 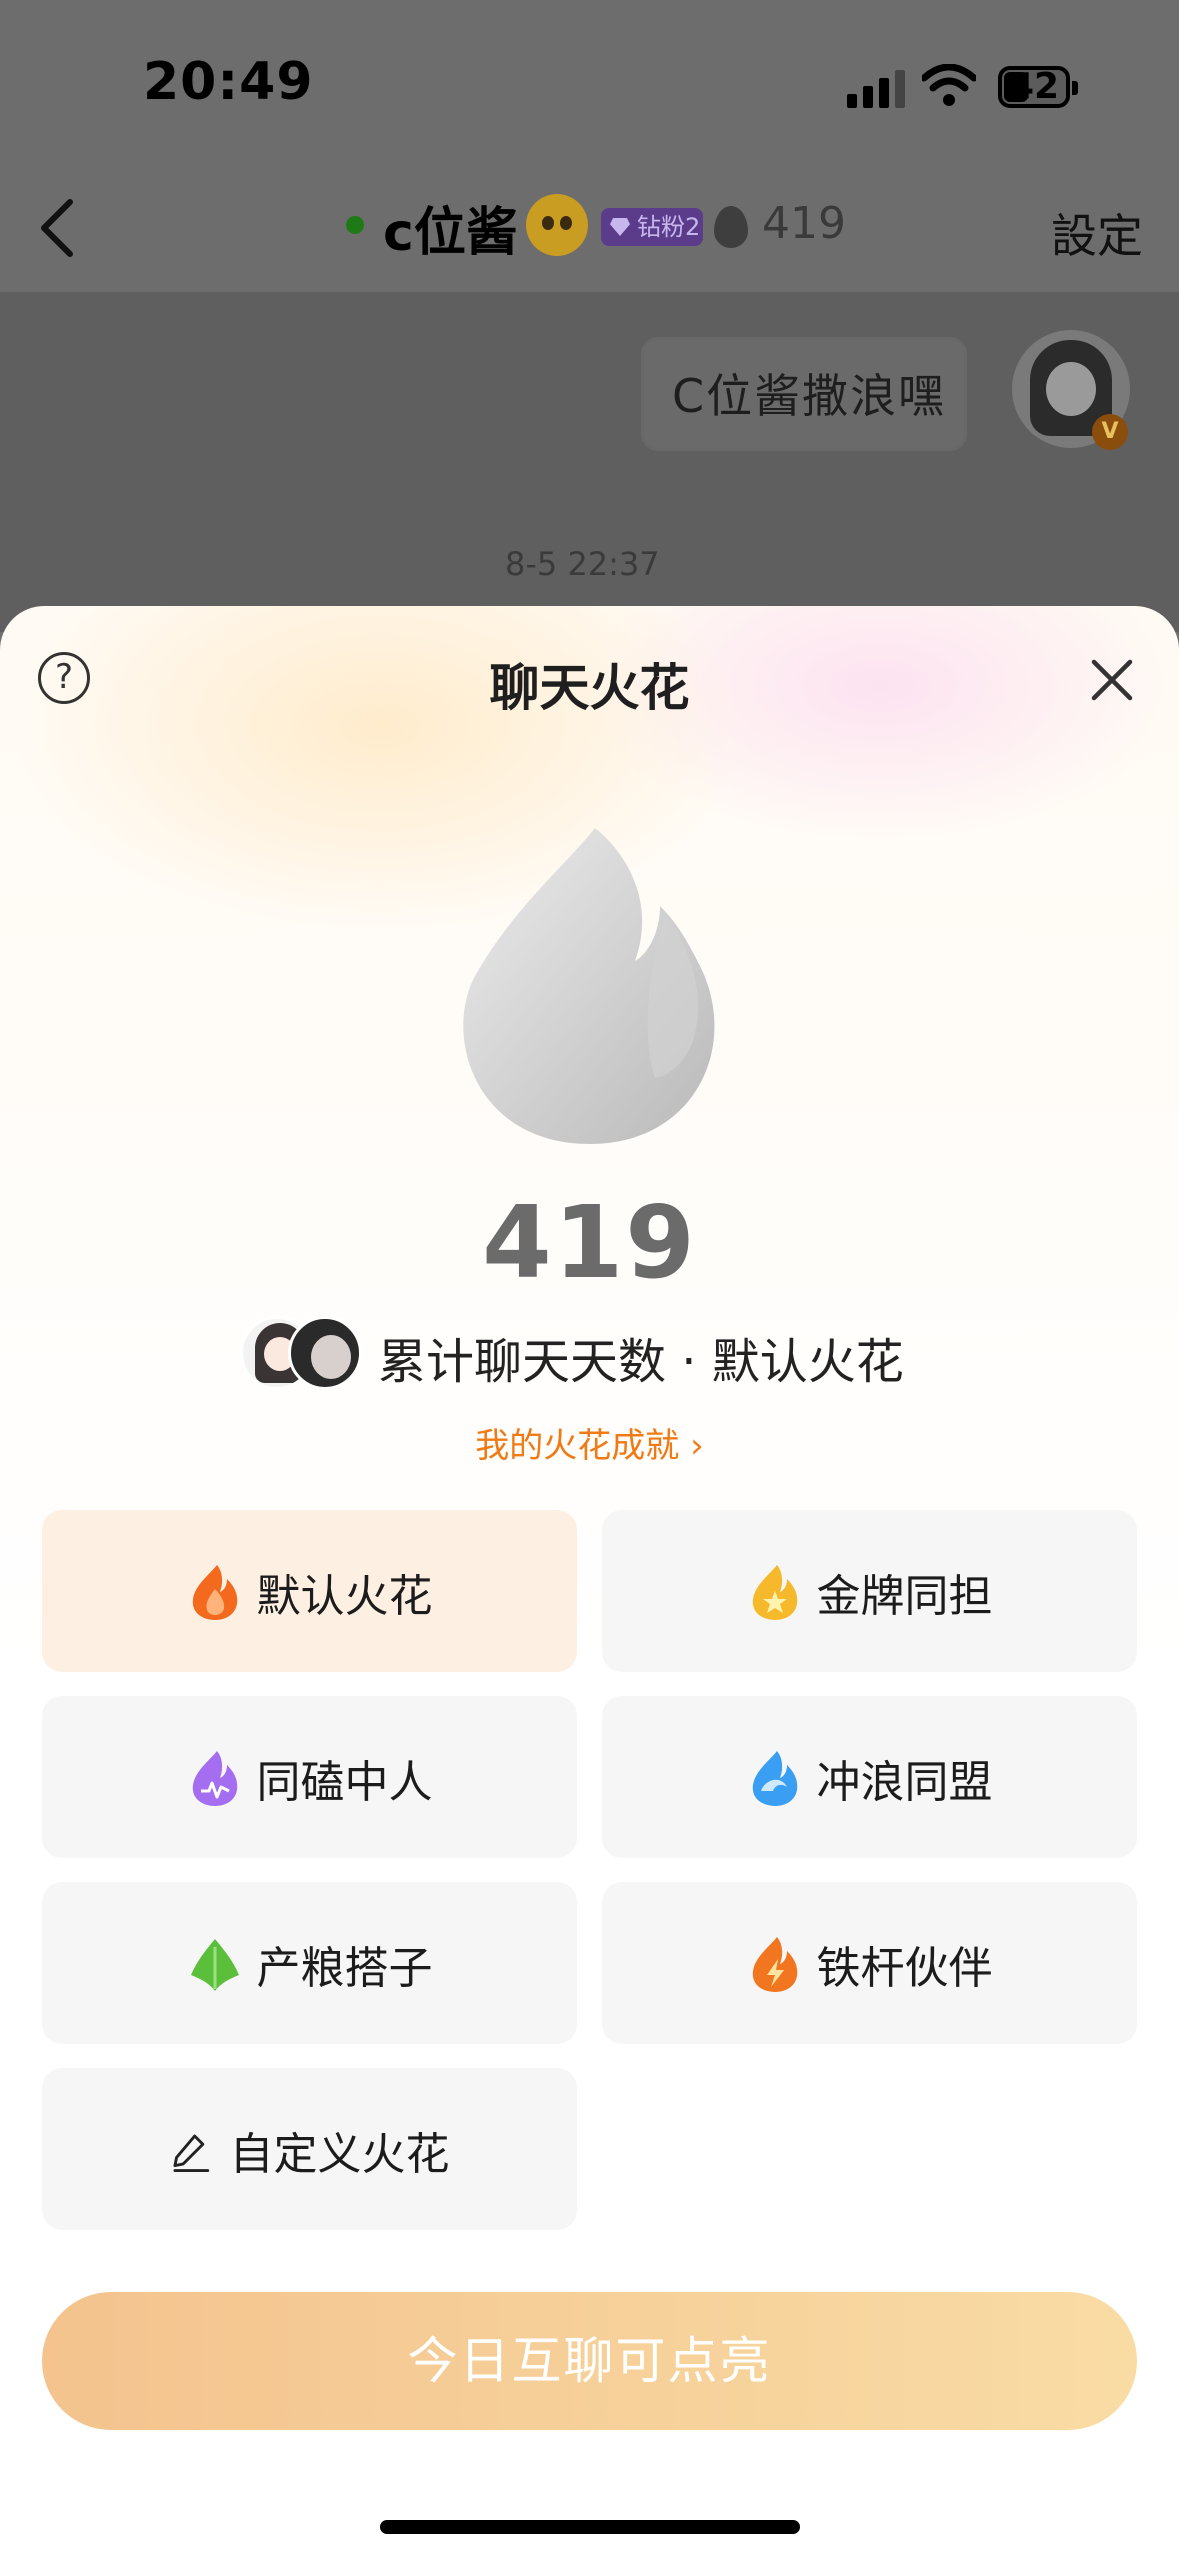 What do you see at coordinates (904, 1596) in the screenshot?
I see `option-label: 金牌同担` at bounding box center [904, 1596].